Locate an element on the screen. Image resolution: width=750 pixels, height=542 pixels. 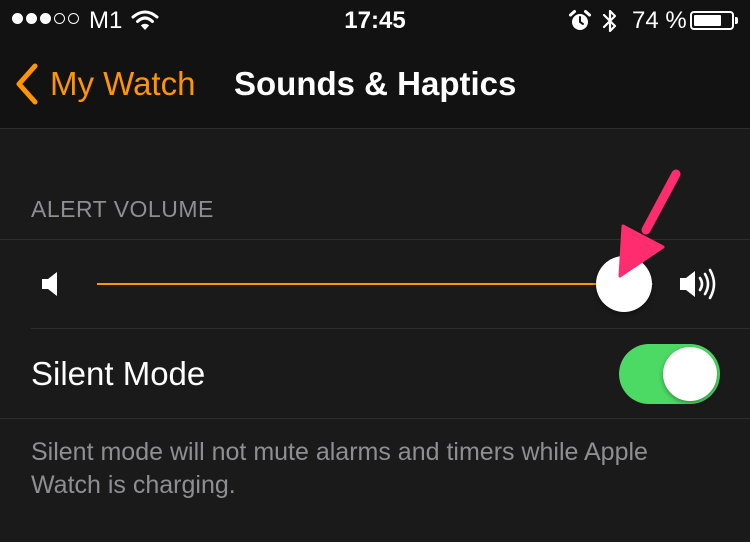
alert-volume-slider is located at coordinates (375, 284).